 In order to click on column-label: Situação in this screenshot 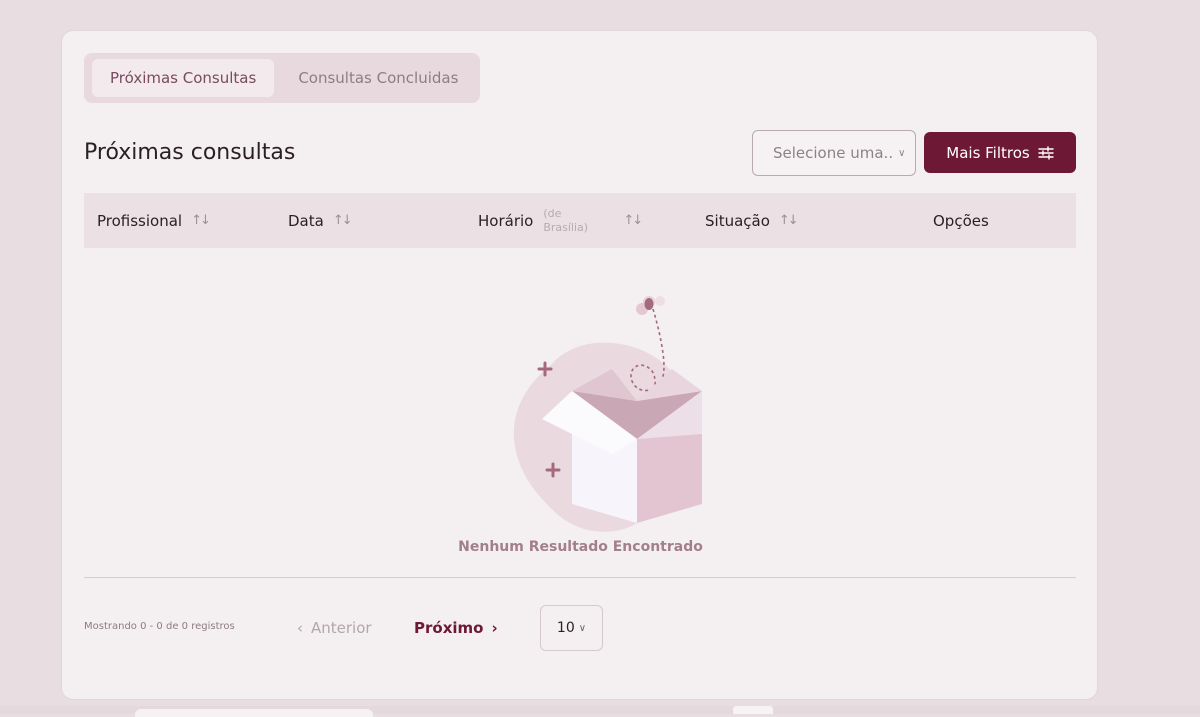, I will do `click(737, 220)`.